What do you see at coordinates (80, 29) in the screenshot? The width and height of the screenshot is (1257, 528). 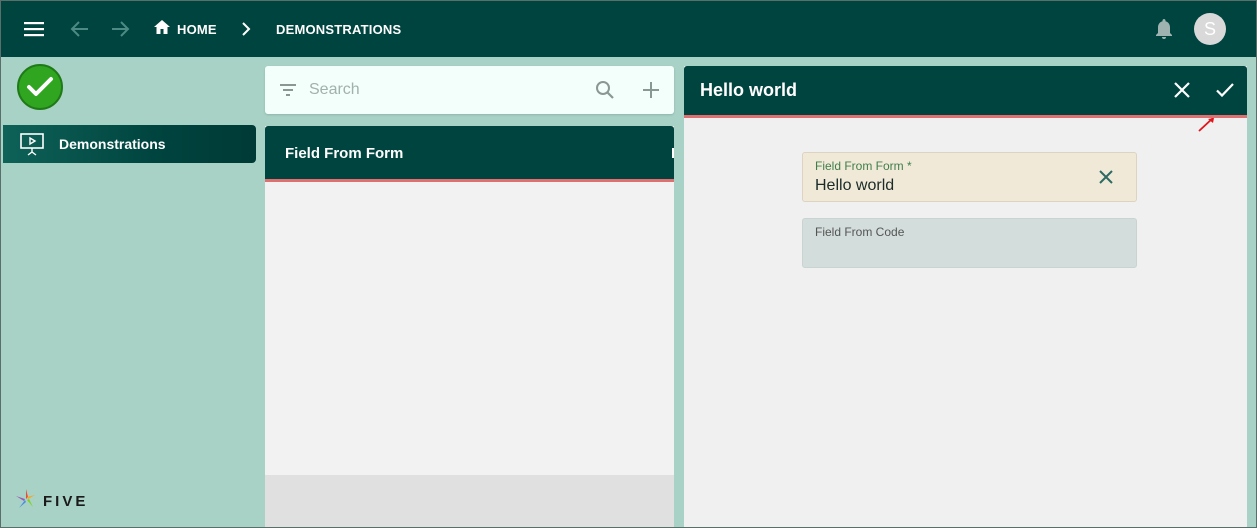 I see `arrow-back-icon` at bounding box center [80, 29].